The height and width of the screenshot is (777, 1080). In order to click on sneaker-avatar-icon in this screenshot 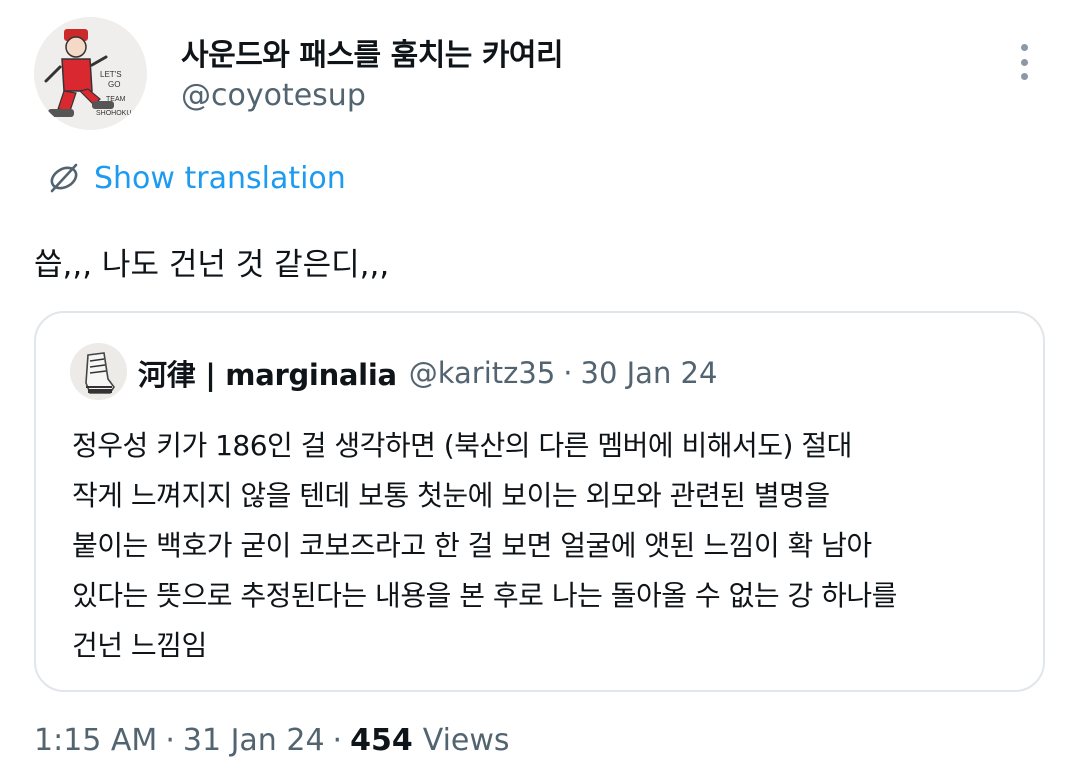, I will do `click(98, 371)`.